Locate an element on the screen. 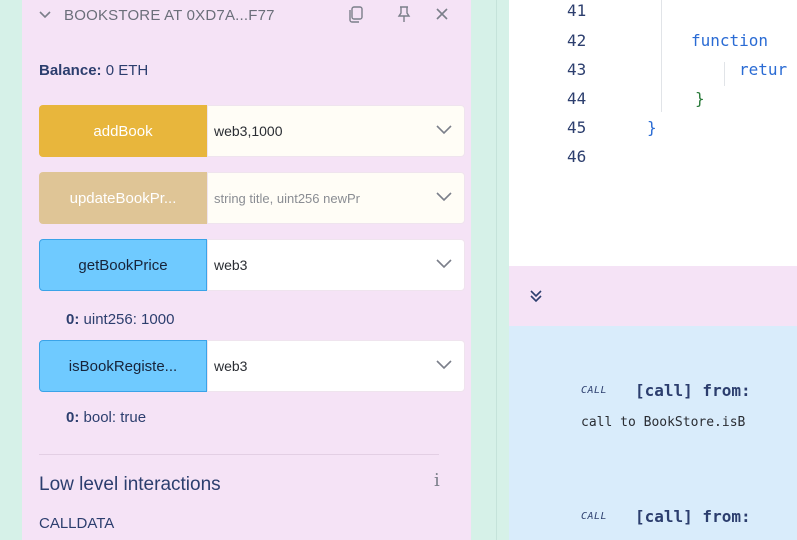  contract-balance: Balance: 0 ETH is located at coordinates (93, 70).